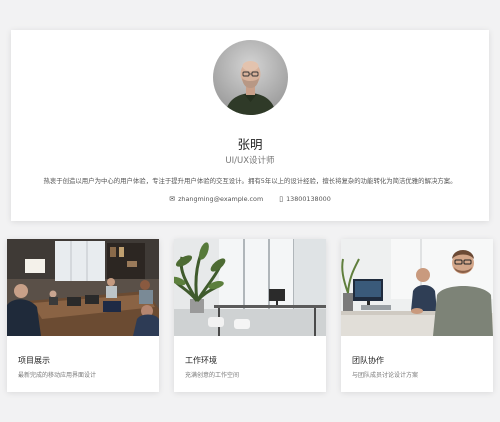  I want to click on avatar-portrait, so click(250, 88).